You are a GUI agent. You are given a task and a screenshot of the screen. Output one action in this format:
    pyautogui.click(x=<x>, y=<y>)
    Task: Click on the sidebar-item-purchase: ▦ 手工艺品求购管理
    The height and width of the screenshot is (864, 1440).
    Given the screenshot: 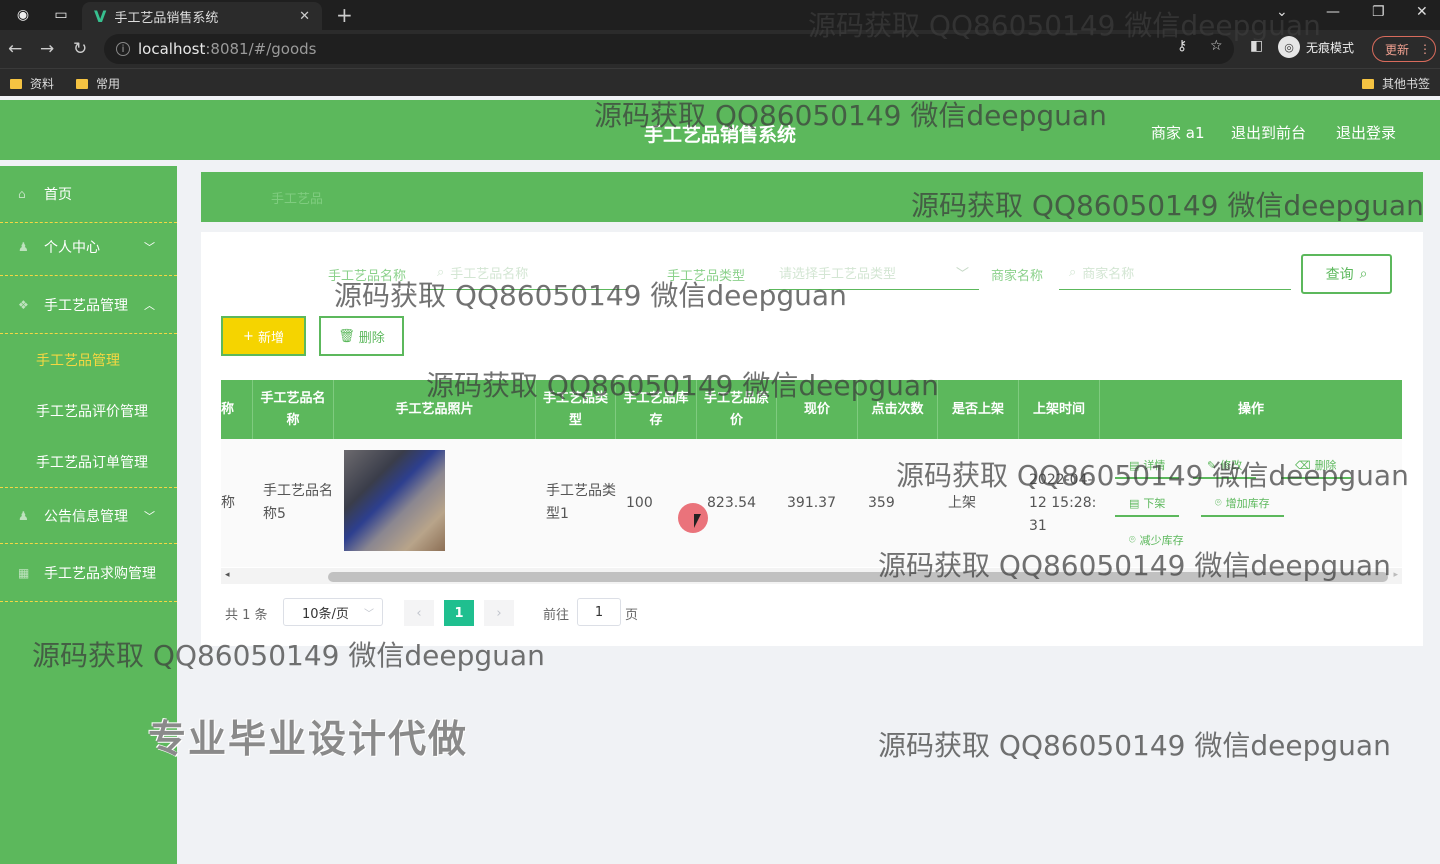 What is the action you would take?
    pyautogui.click(x=88, y=573)
    